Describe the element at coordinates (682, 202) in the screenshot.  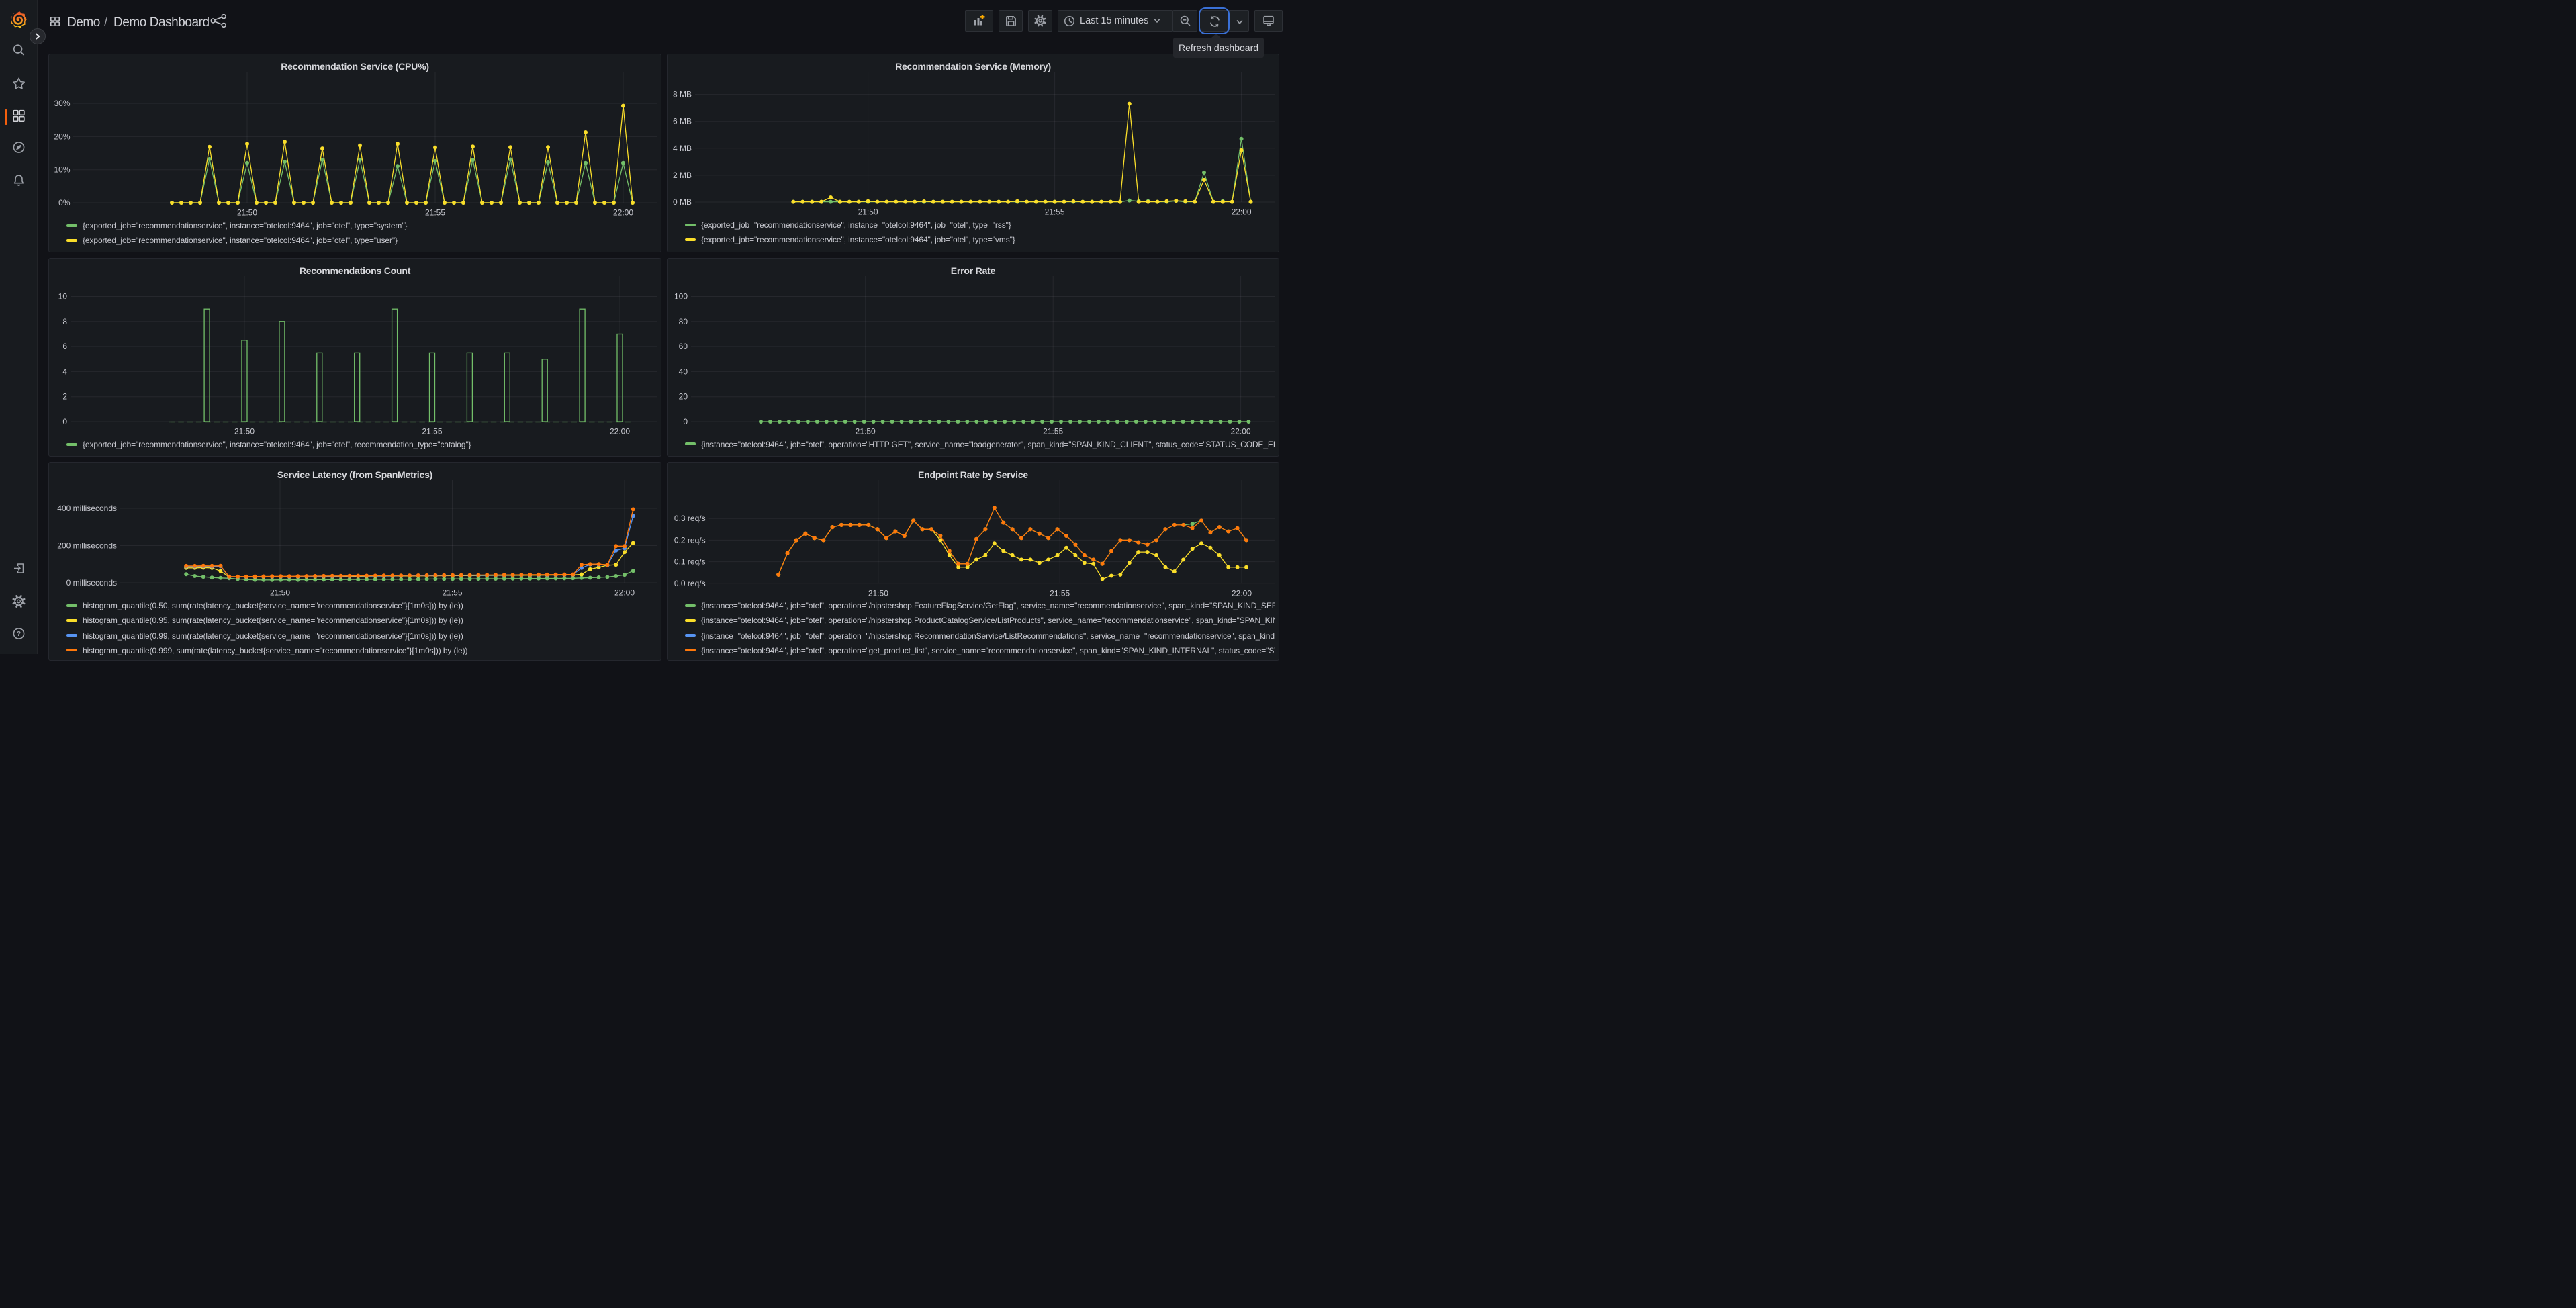
I see `svg-text: 0 MB` at that location.